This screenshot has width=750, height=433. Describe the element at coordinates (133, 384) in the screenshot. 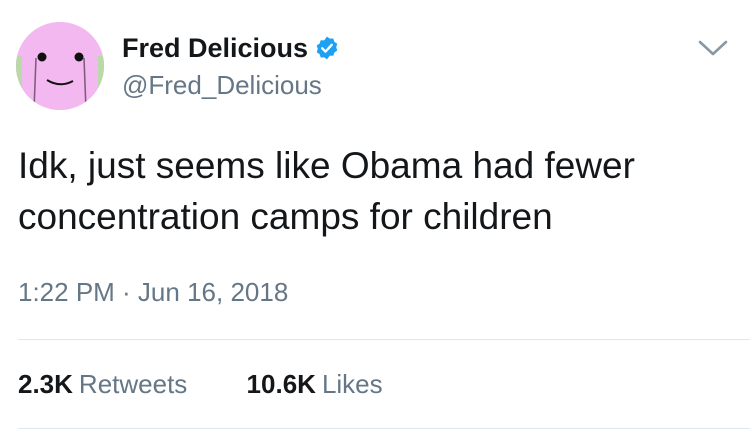

I see `retweets-label: Retweets` at that location.